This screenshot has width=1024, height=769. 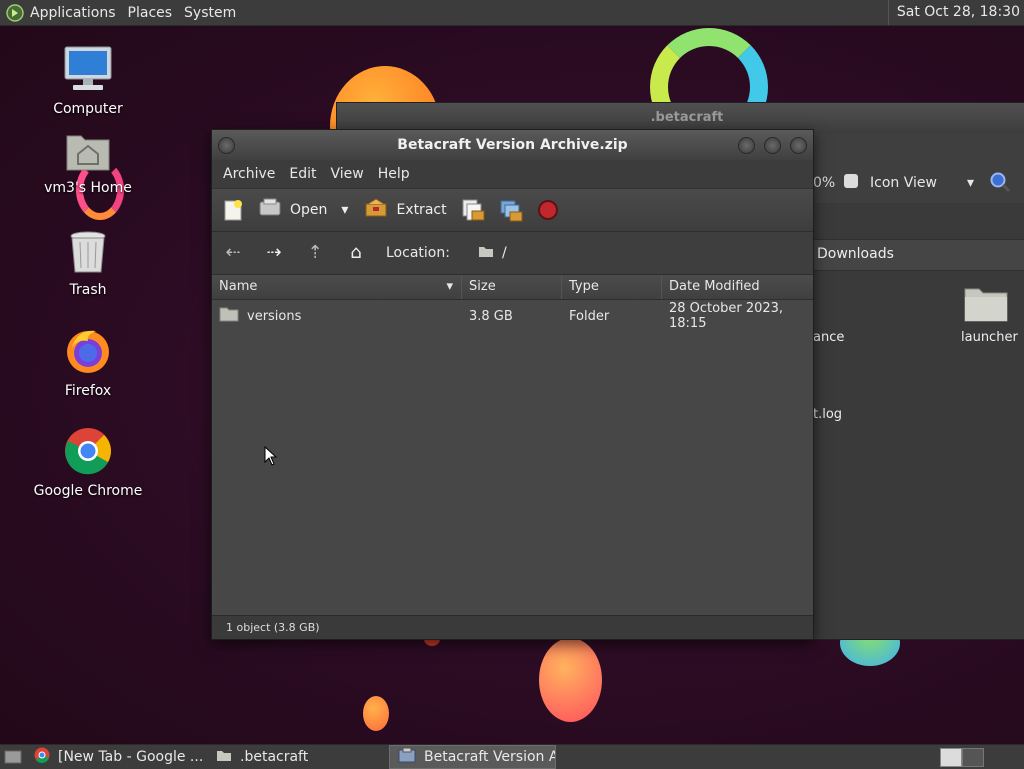 I want to click on zoom-reset-icon, so click(x=851, y=181).